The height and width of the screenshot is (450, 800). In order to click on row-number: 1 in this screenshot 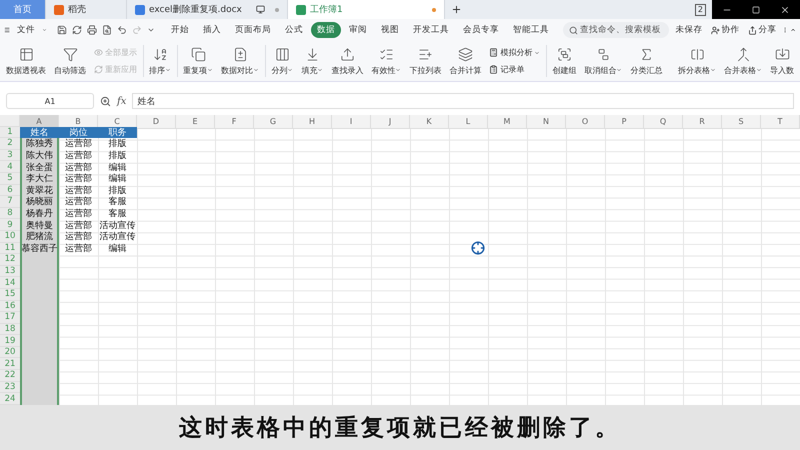, I will do `click(10, 132)`.